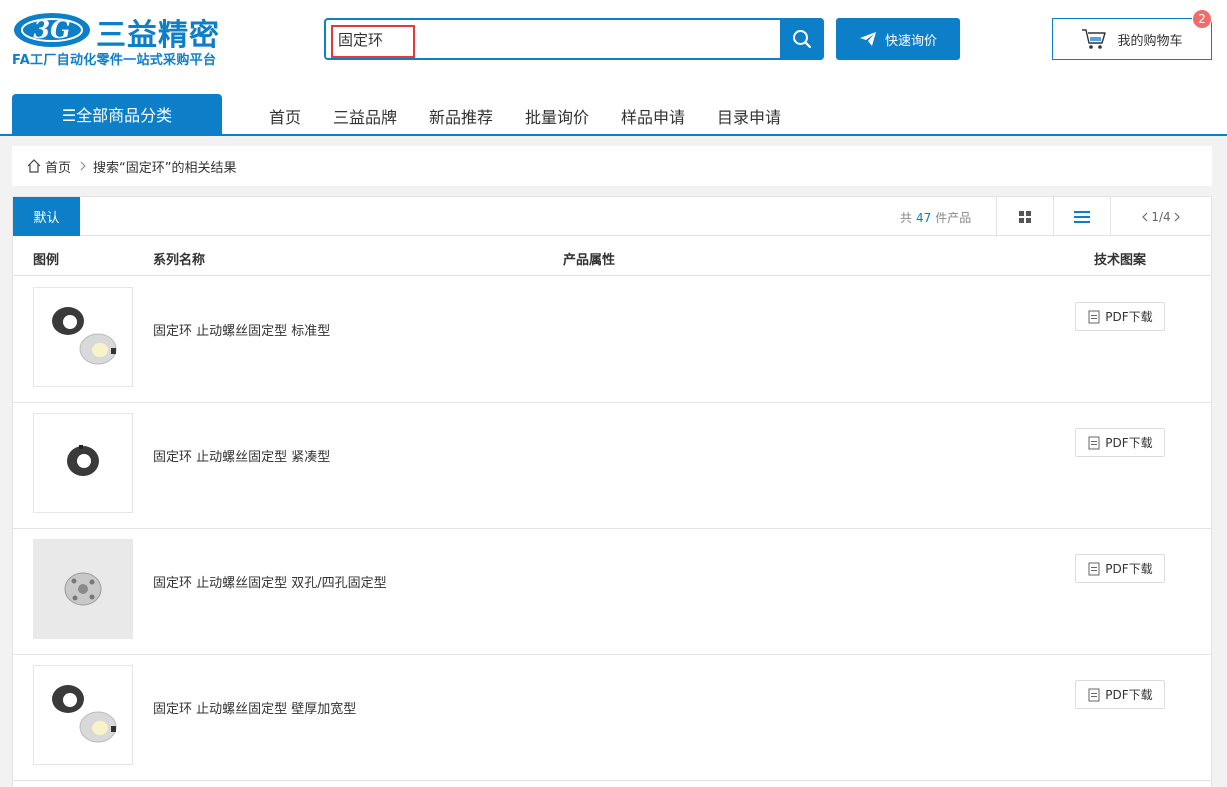 The height and width of the screenshot is (787, 1227). Describe the element at coordinates (953, 218) in the screenshot. I see `result-count-suffix: 件产品` at that location.